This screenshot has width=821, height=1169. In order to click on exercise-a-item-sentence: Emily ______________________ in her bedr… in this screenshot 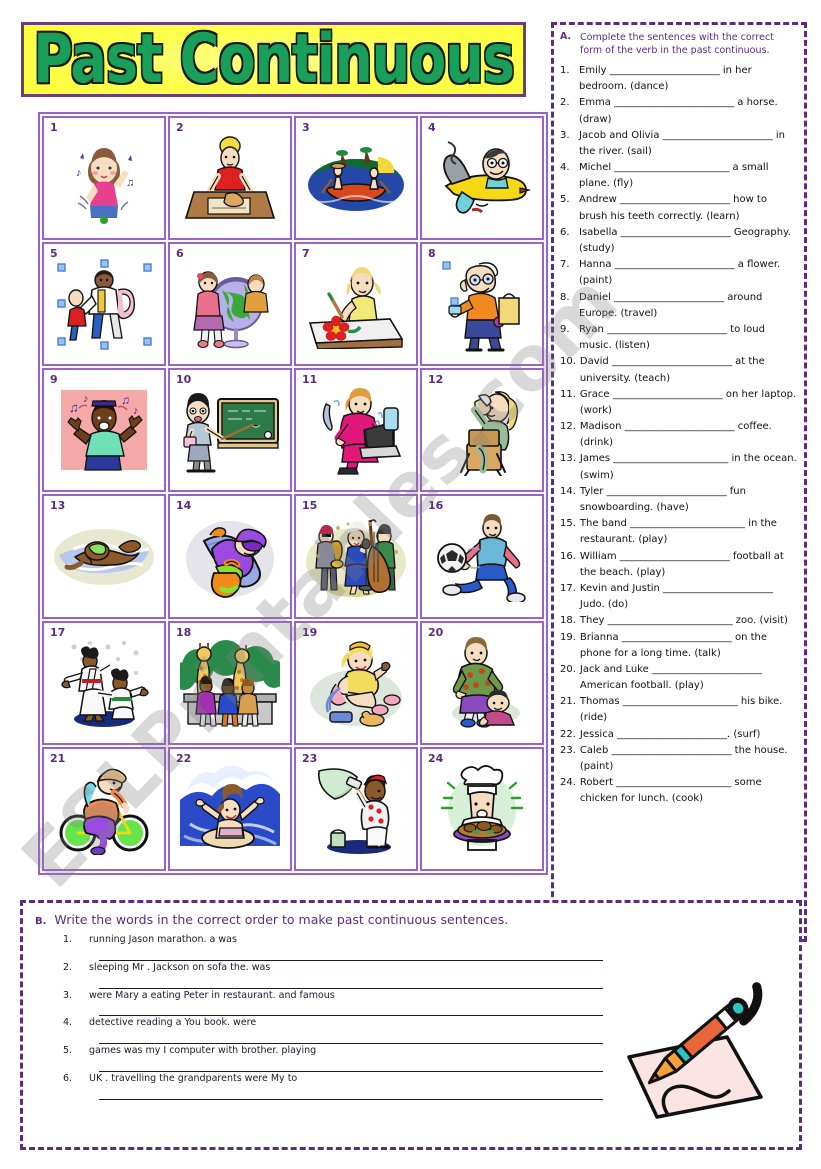, I will do `click(688, 79)`.